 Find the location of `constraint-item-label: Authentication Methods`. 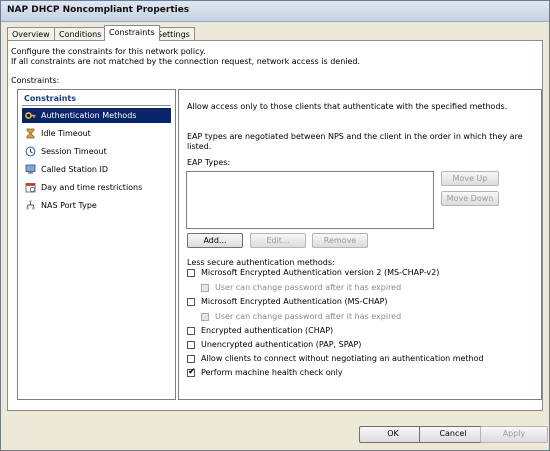

constraint-item-label: Authentication Methods is located at coordinates (89, 115).